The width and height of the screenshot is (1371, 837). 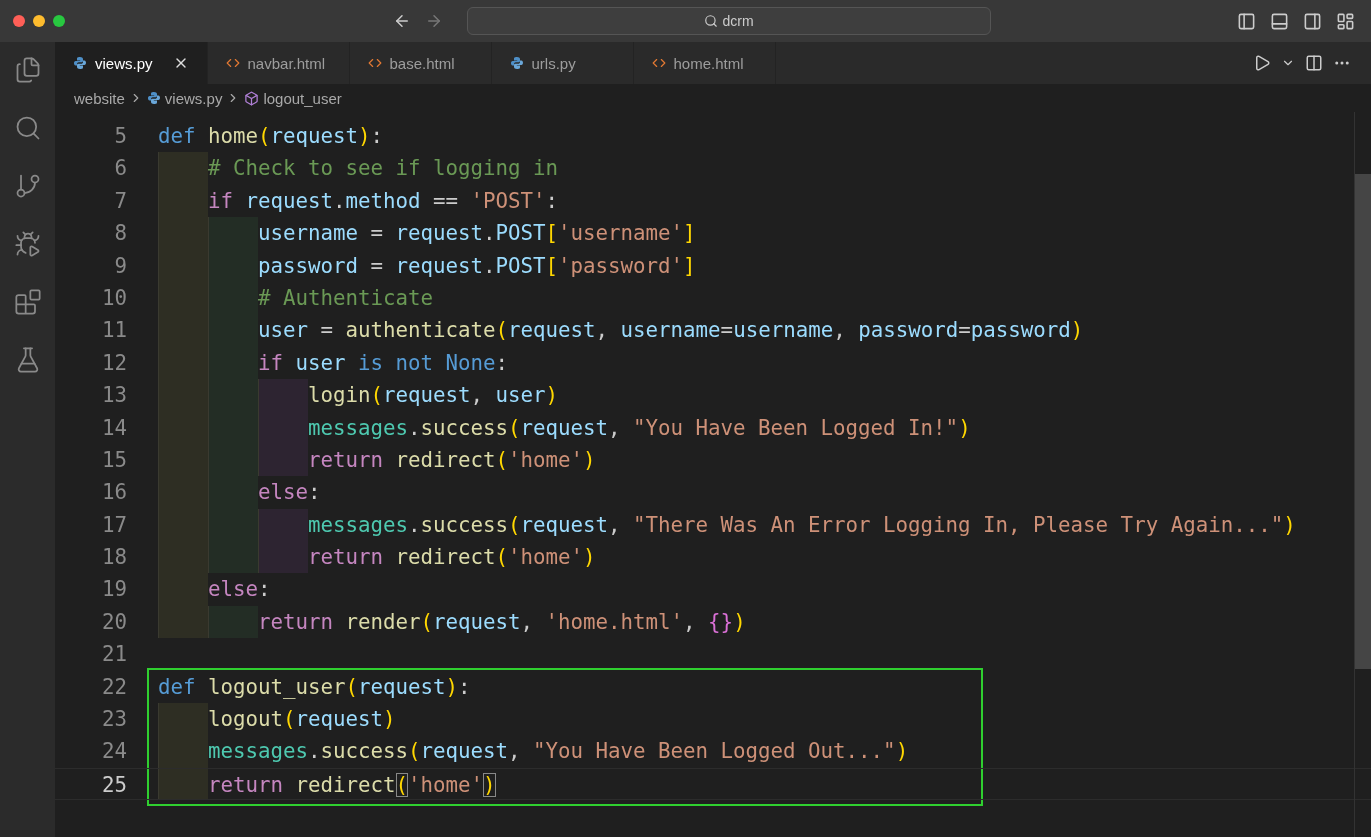 I want to click on line-number: 14, so click(x=114, y=428).